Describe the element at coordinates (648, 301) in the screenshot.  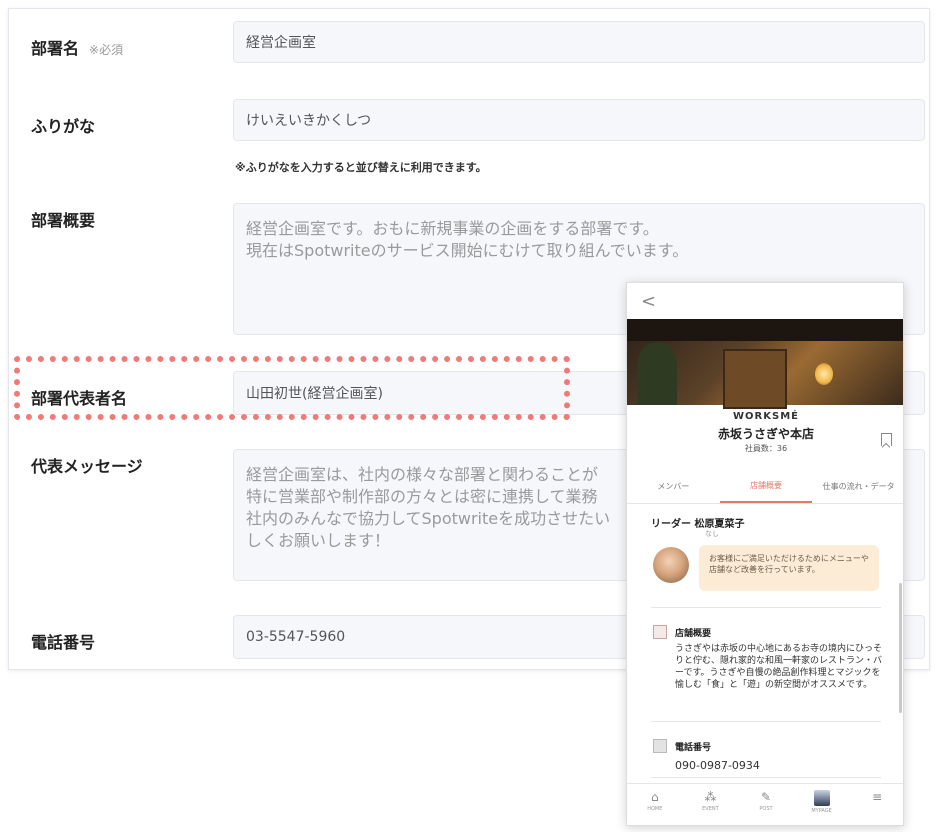
I see `back-icon: <` at that location.